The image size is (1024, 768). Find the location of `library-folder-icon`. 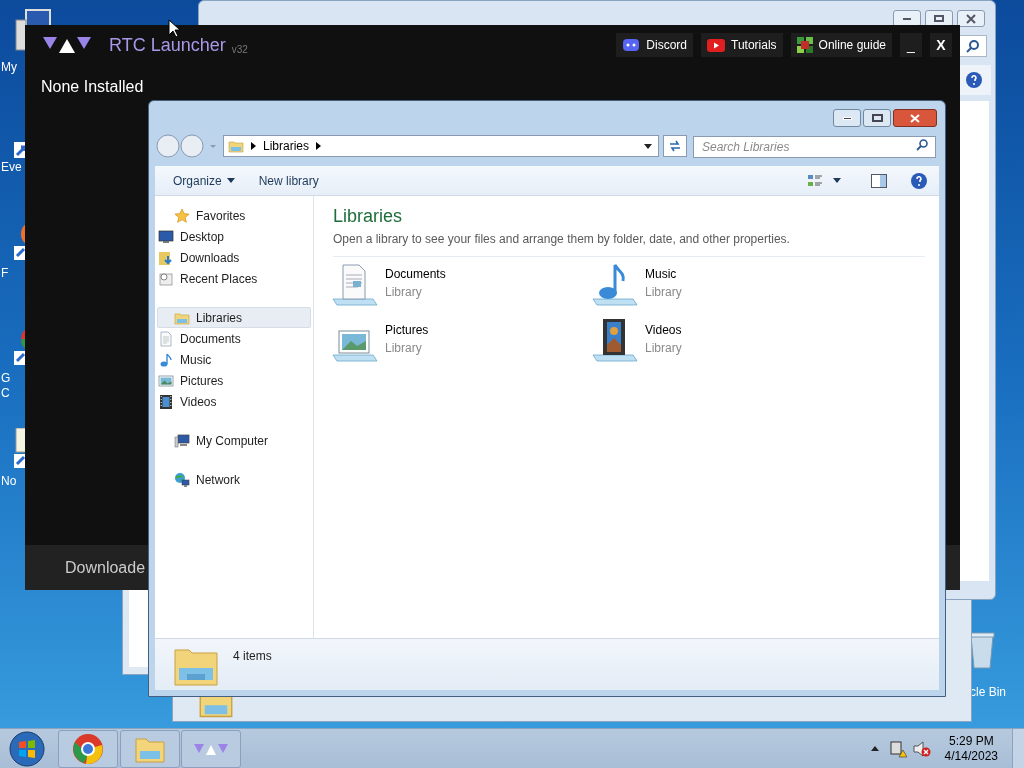

library-folder-icon is located at coordinates (236, 146).